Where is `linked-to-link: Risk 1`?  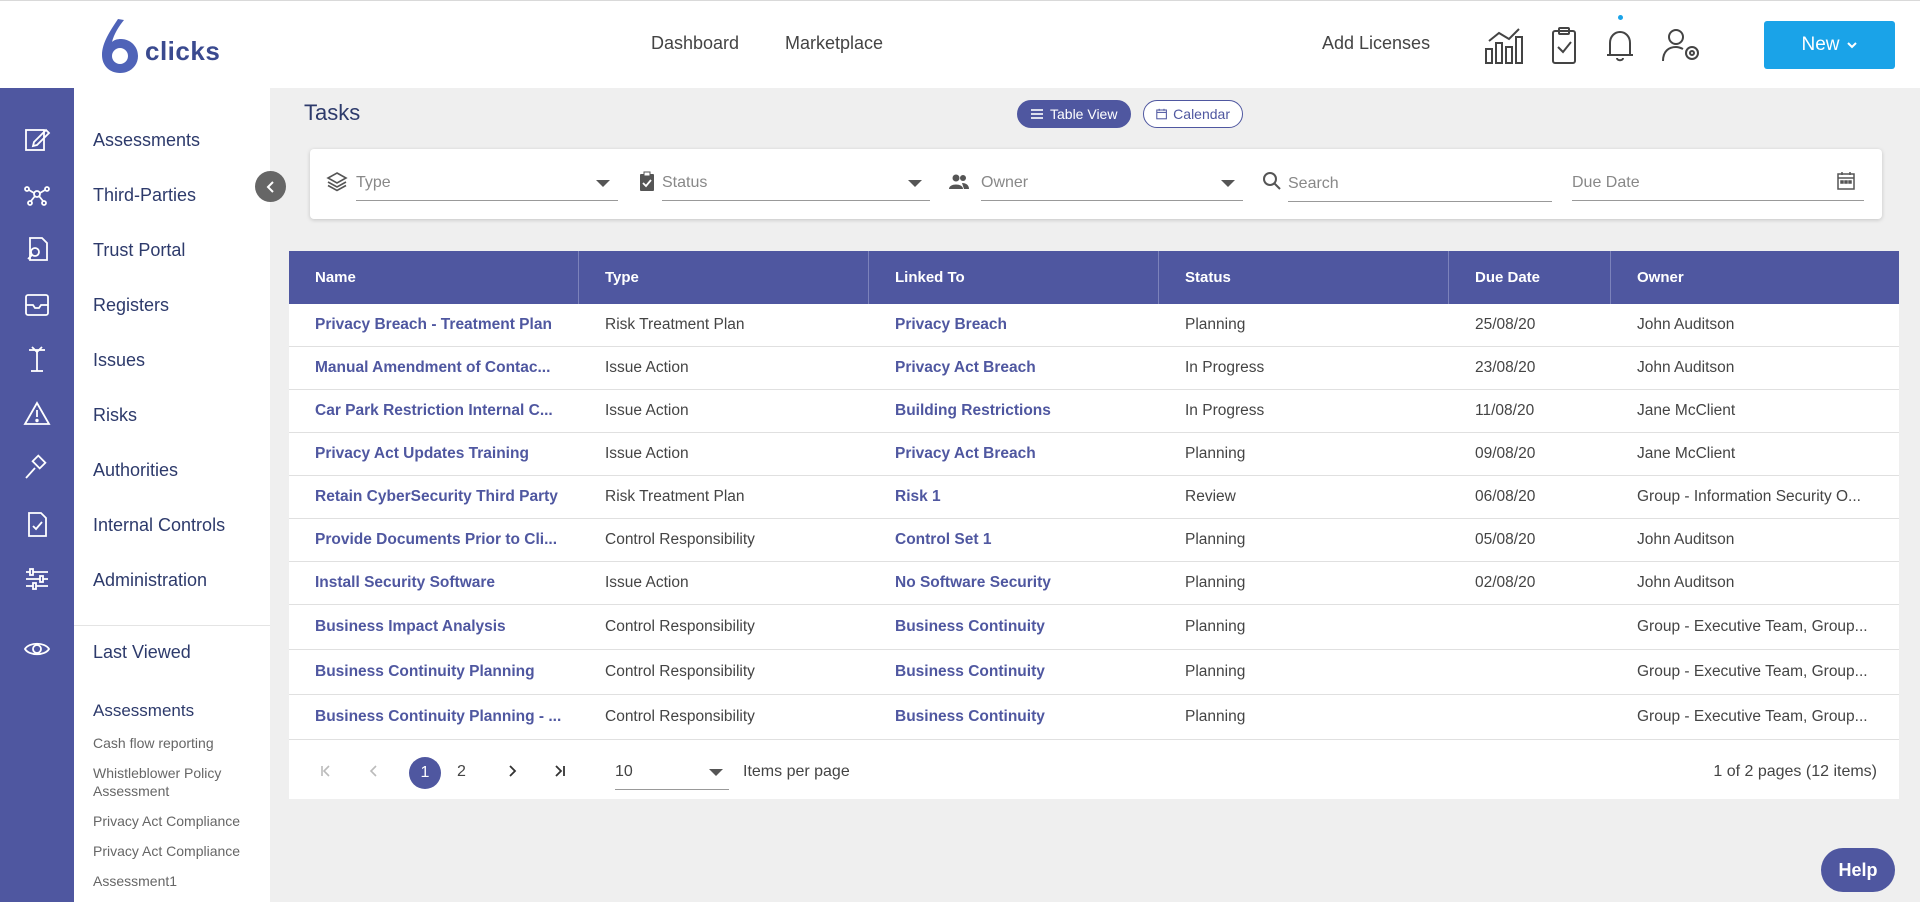 linked-to-link: Risk 1 is located at coordinates (1014, 497).